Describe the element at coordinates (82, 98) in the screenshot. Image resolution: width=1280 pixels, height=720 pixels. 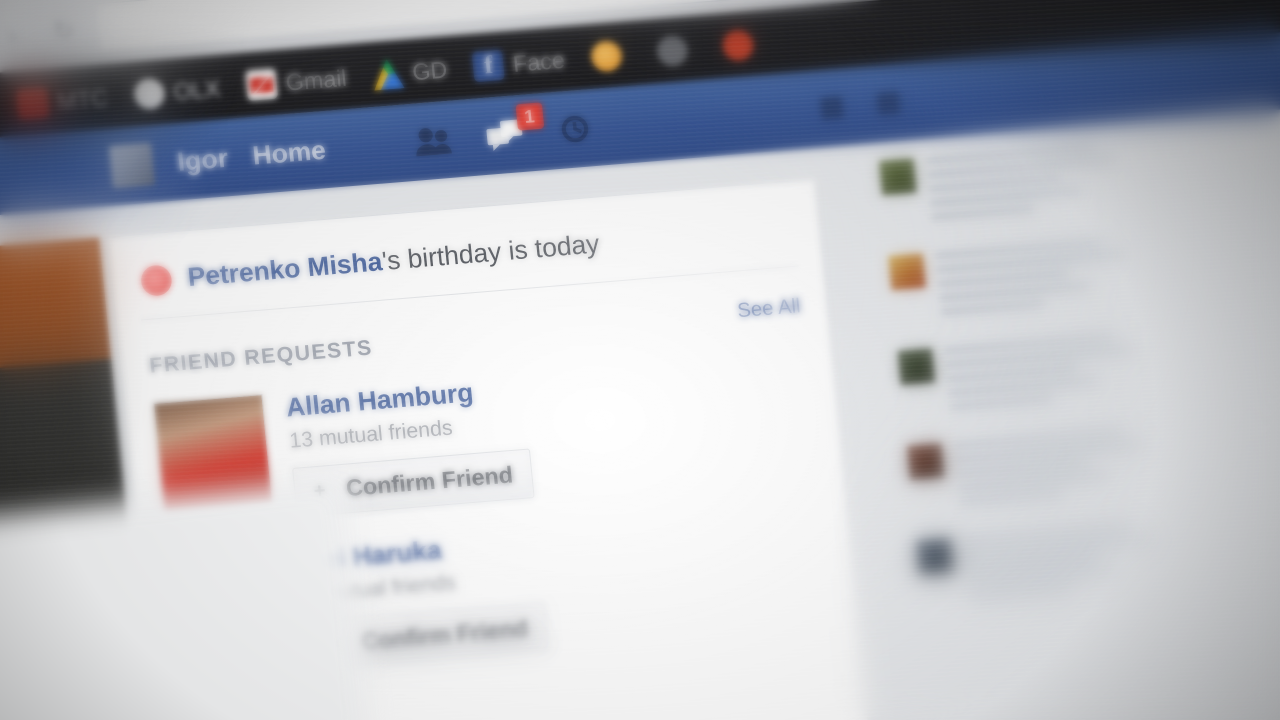
I see `bookmark-label: MTC` at that location.